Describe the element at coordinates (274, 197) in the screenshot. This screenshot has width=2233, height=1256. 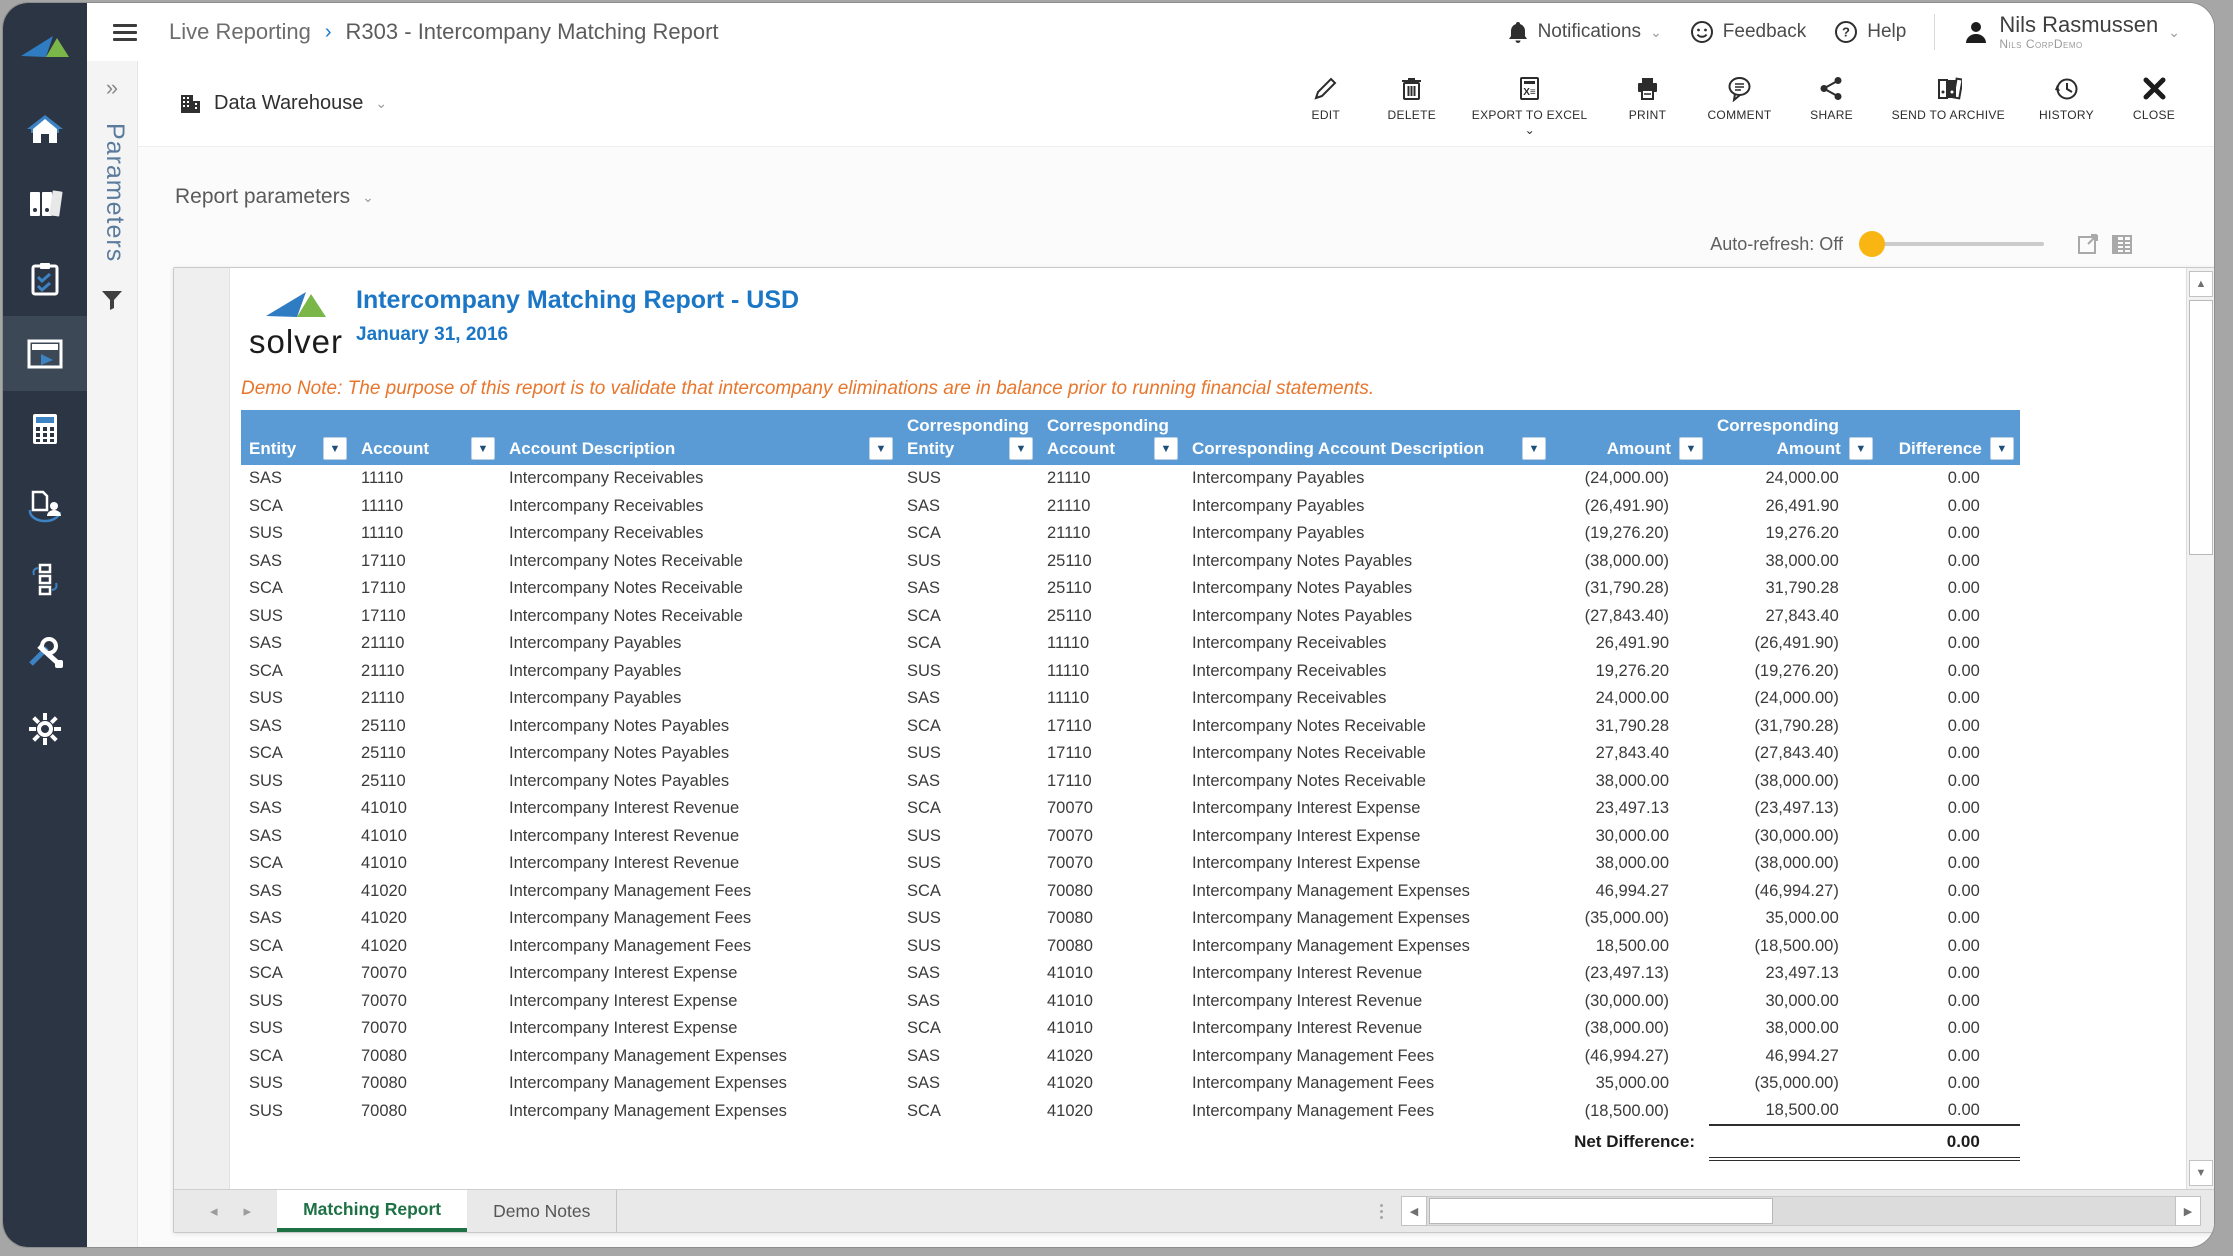
I see `report-parameters-toggle: Report parameters ⌄` at that location.